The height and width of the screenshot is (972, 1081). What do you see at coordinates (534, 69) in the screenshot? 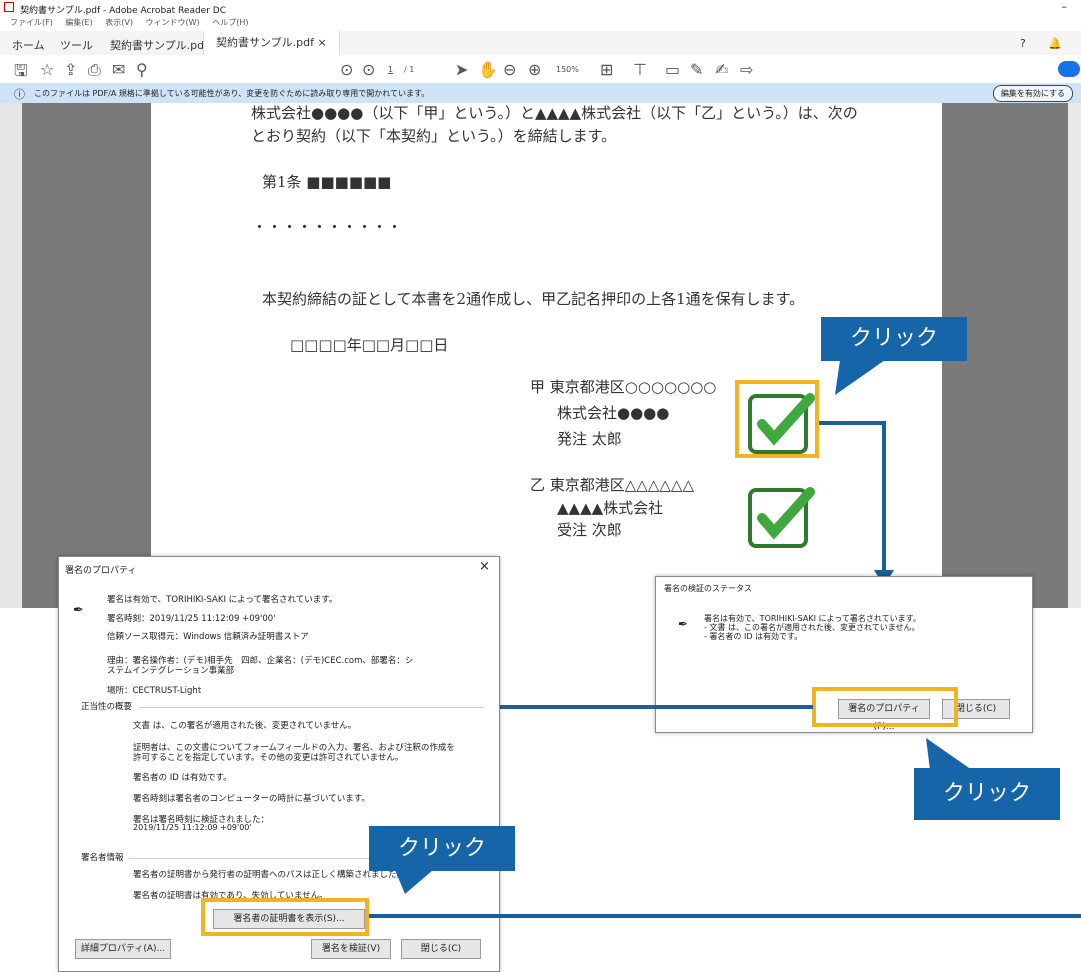
I see `zoom-in-icon: ⊕` at bounding box center [534, 69].